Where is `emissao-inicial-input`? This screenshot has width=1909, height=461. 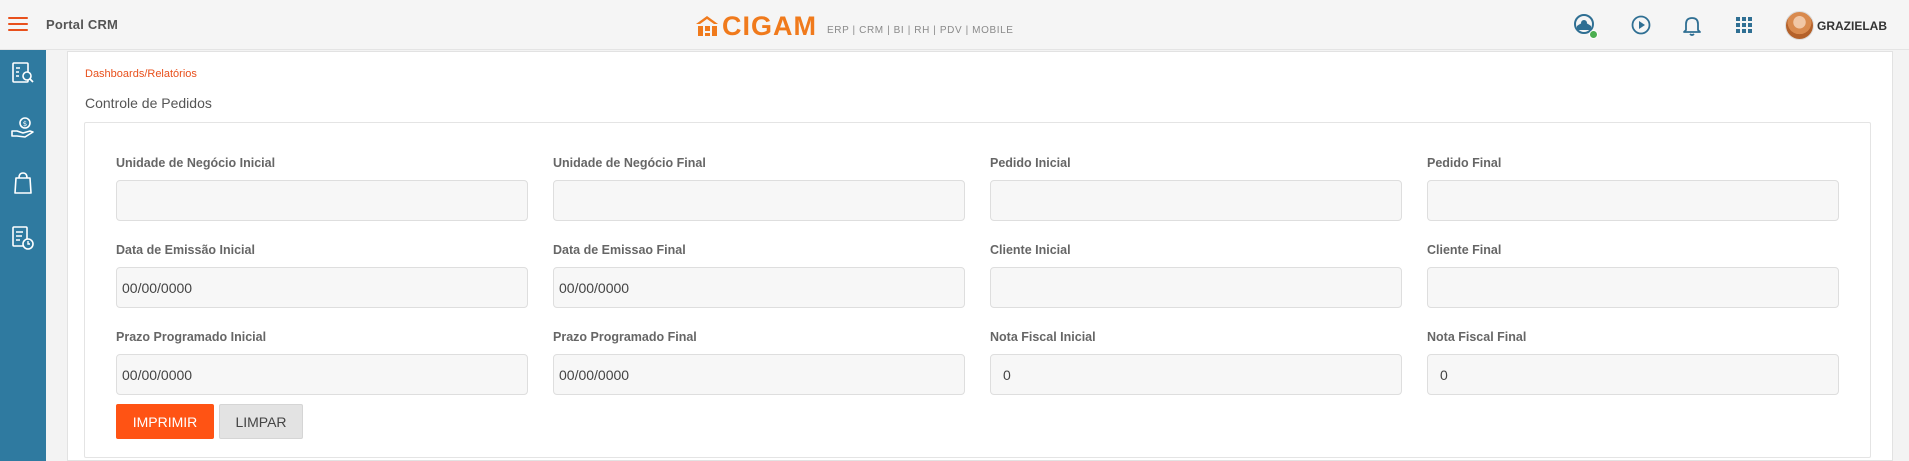 emissao-inicial-input is located at coordinates (322, 287).